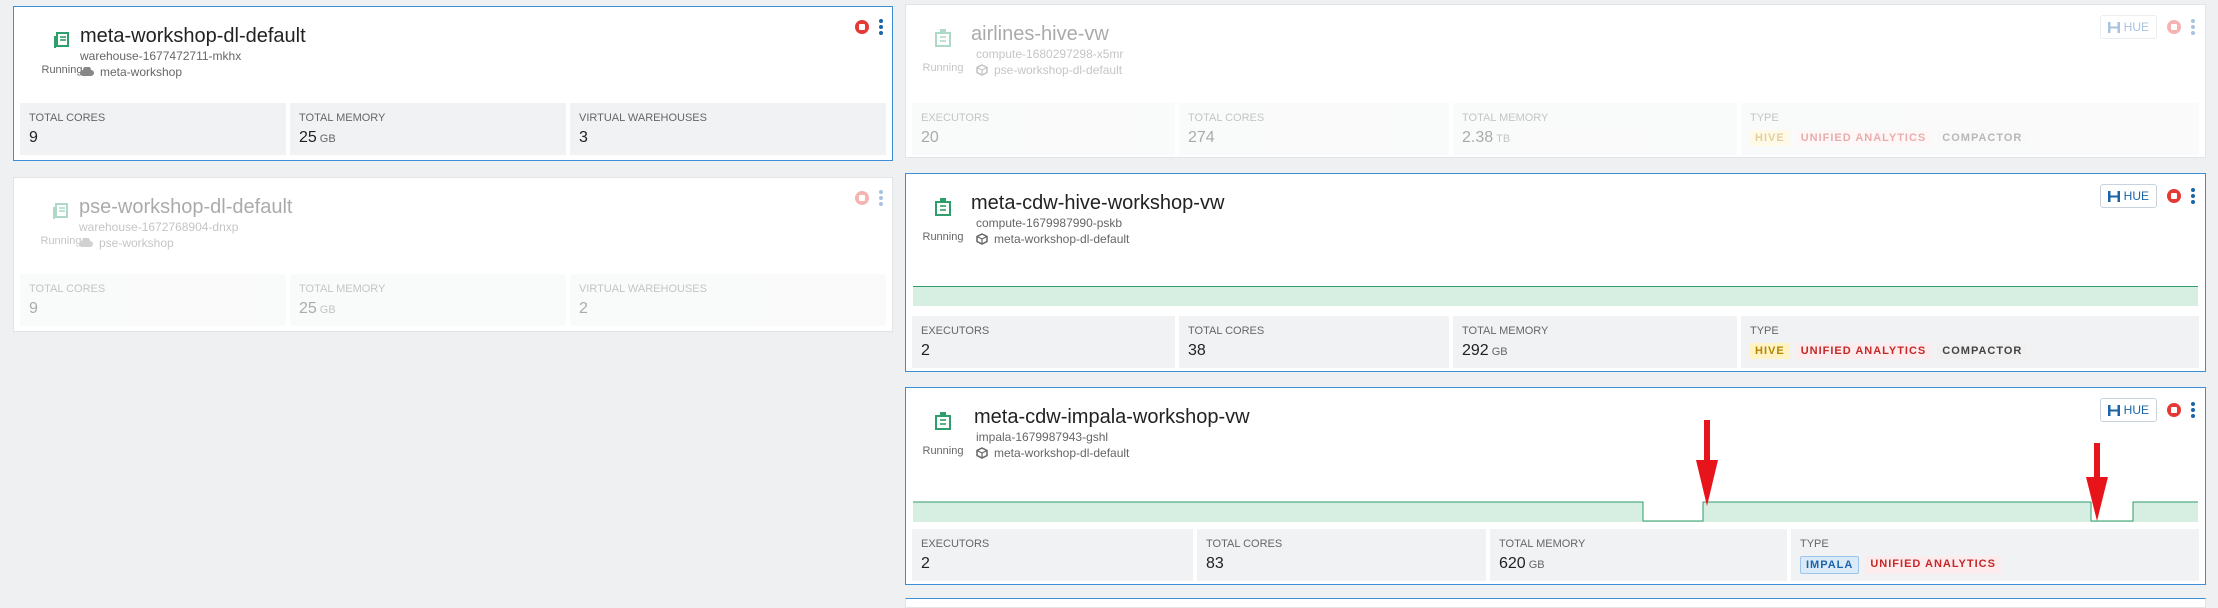  What do you see at coordinates (185, 207) in the screenshot?
I see `environment-name: pse-workshop-dl-default` at bounding box center [185, 207].